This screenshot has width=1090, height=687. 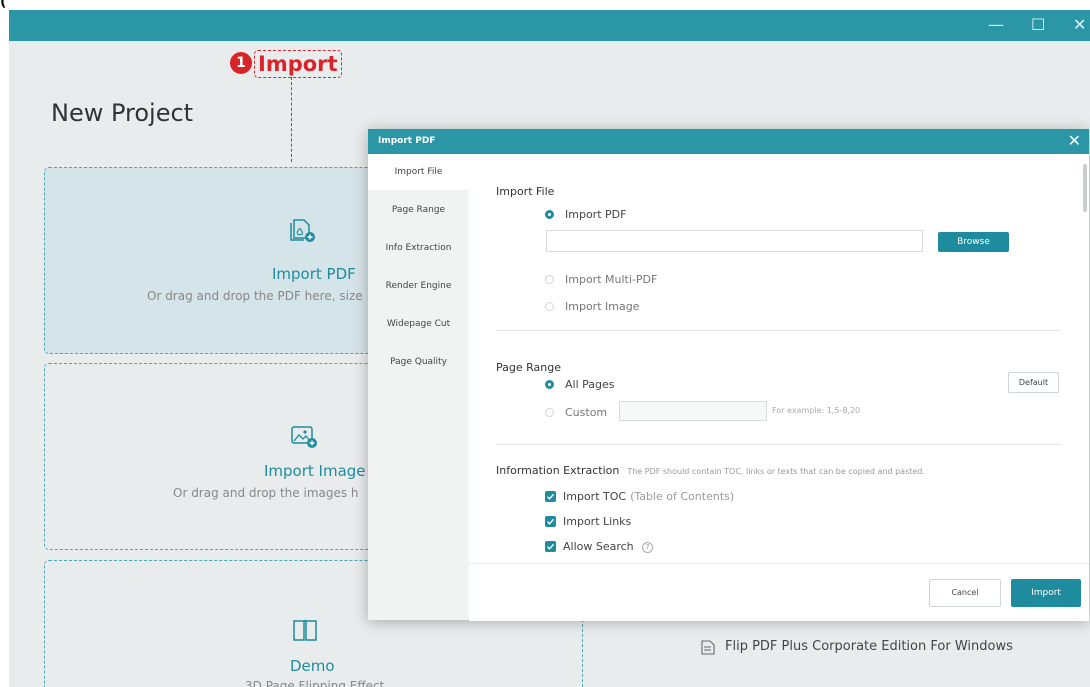 What do you see at coordinates (1079, 25) in the screenshot?
I see `close-button: ✕` at bounding box center [1079, 25].